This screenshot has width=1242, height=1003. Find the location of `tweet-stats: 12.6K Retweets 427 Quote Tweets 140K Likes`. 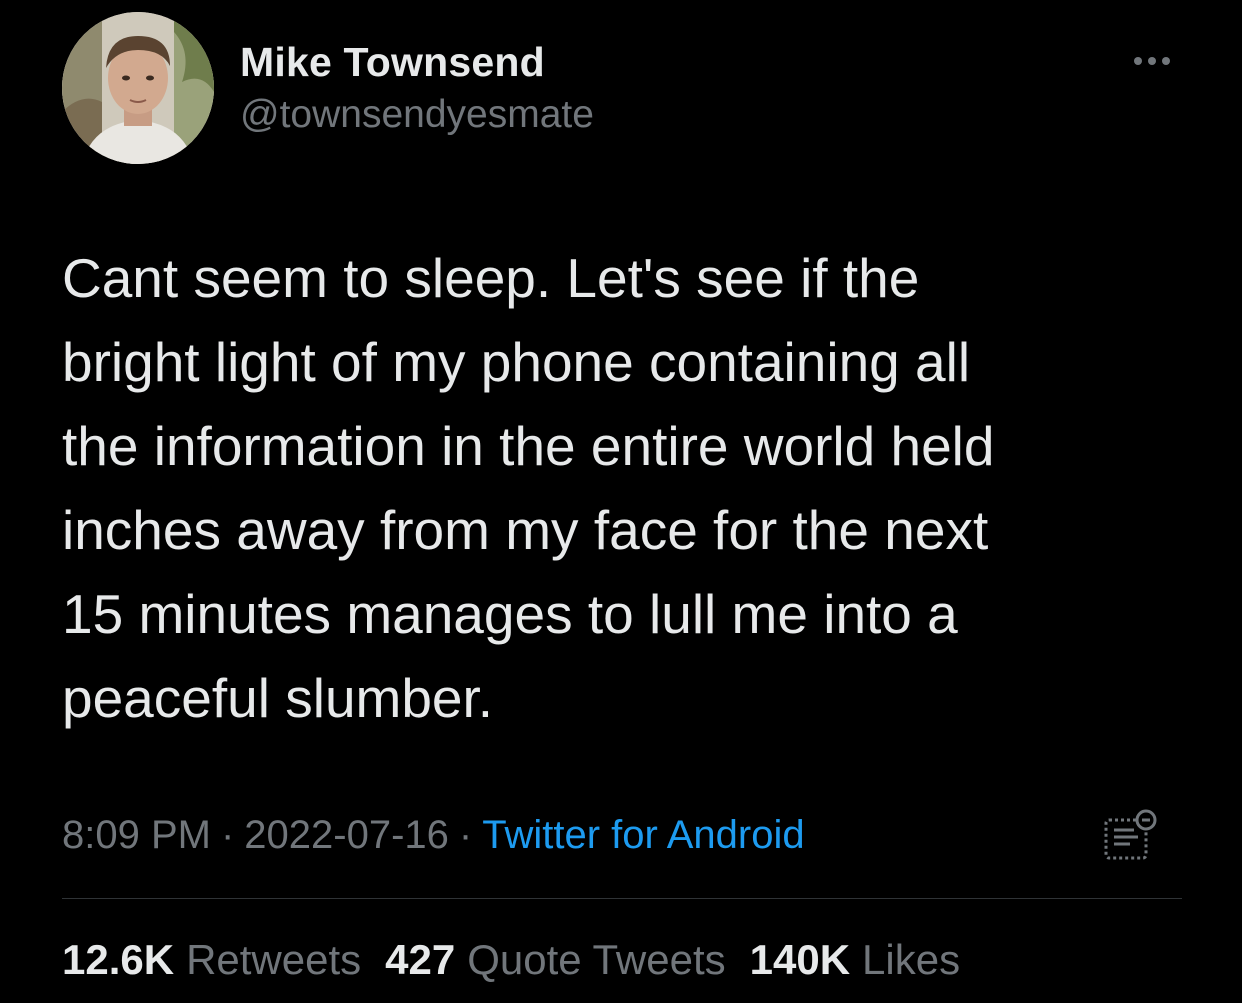

tweet-stats: 12.6K Retweets 427 Quote Tweets 140K Likes is located at coordinates (523, 960).